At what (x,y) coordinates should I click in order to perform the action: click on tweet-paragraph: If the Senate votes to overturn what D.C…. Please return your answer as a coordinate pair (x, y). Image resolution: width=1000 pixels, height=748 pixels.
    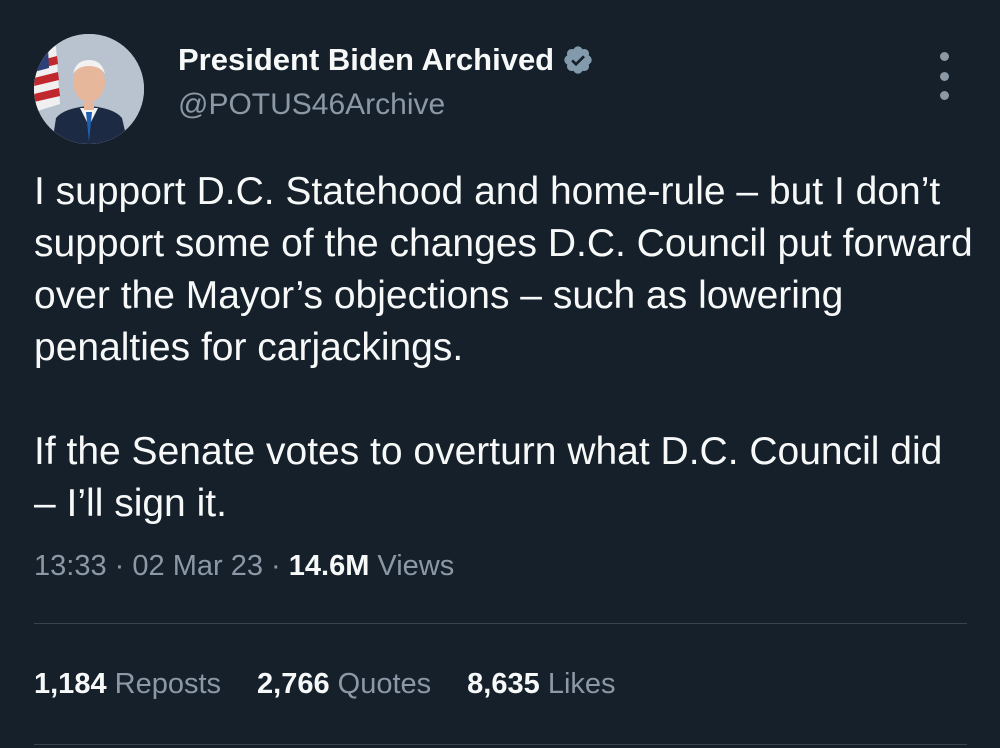
    Looking at the image, I should click on (488, 477).